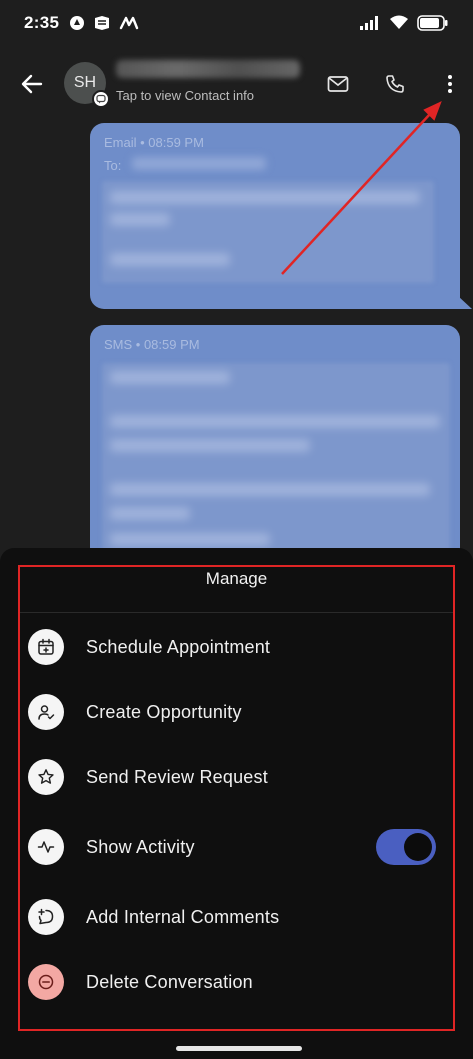 The image size is (473, 1059). Describe the element at coordinates (77, 23) in the screenshot. I see `notification-app-icon` at that location.